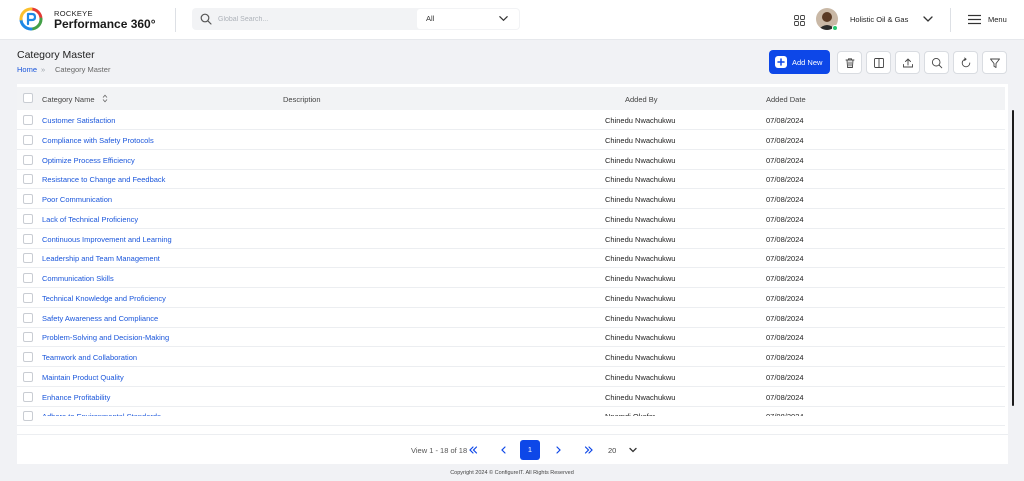  Describe the element at coordinates (641, 99) in the screenshot. I see `column-header-added-by: Added By` at that location.